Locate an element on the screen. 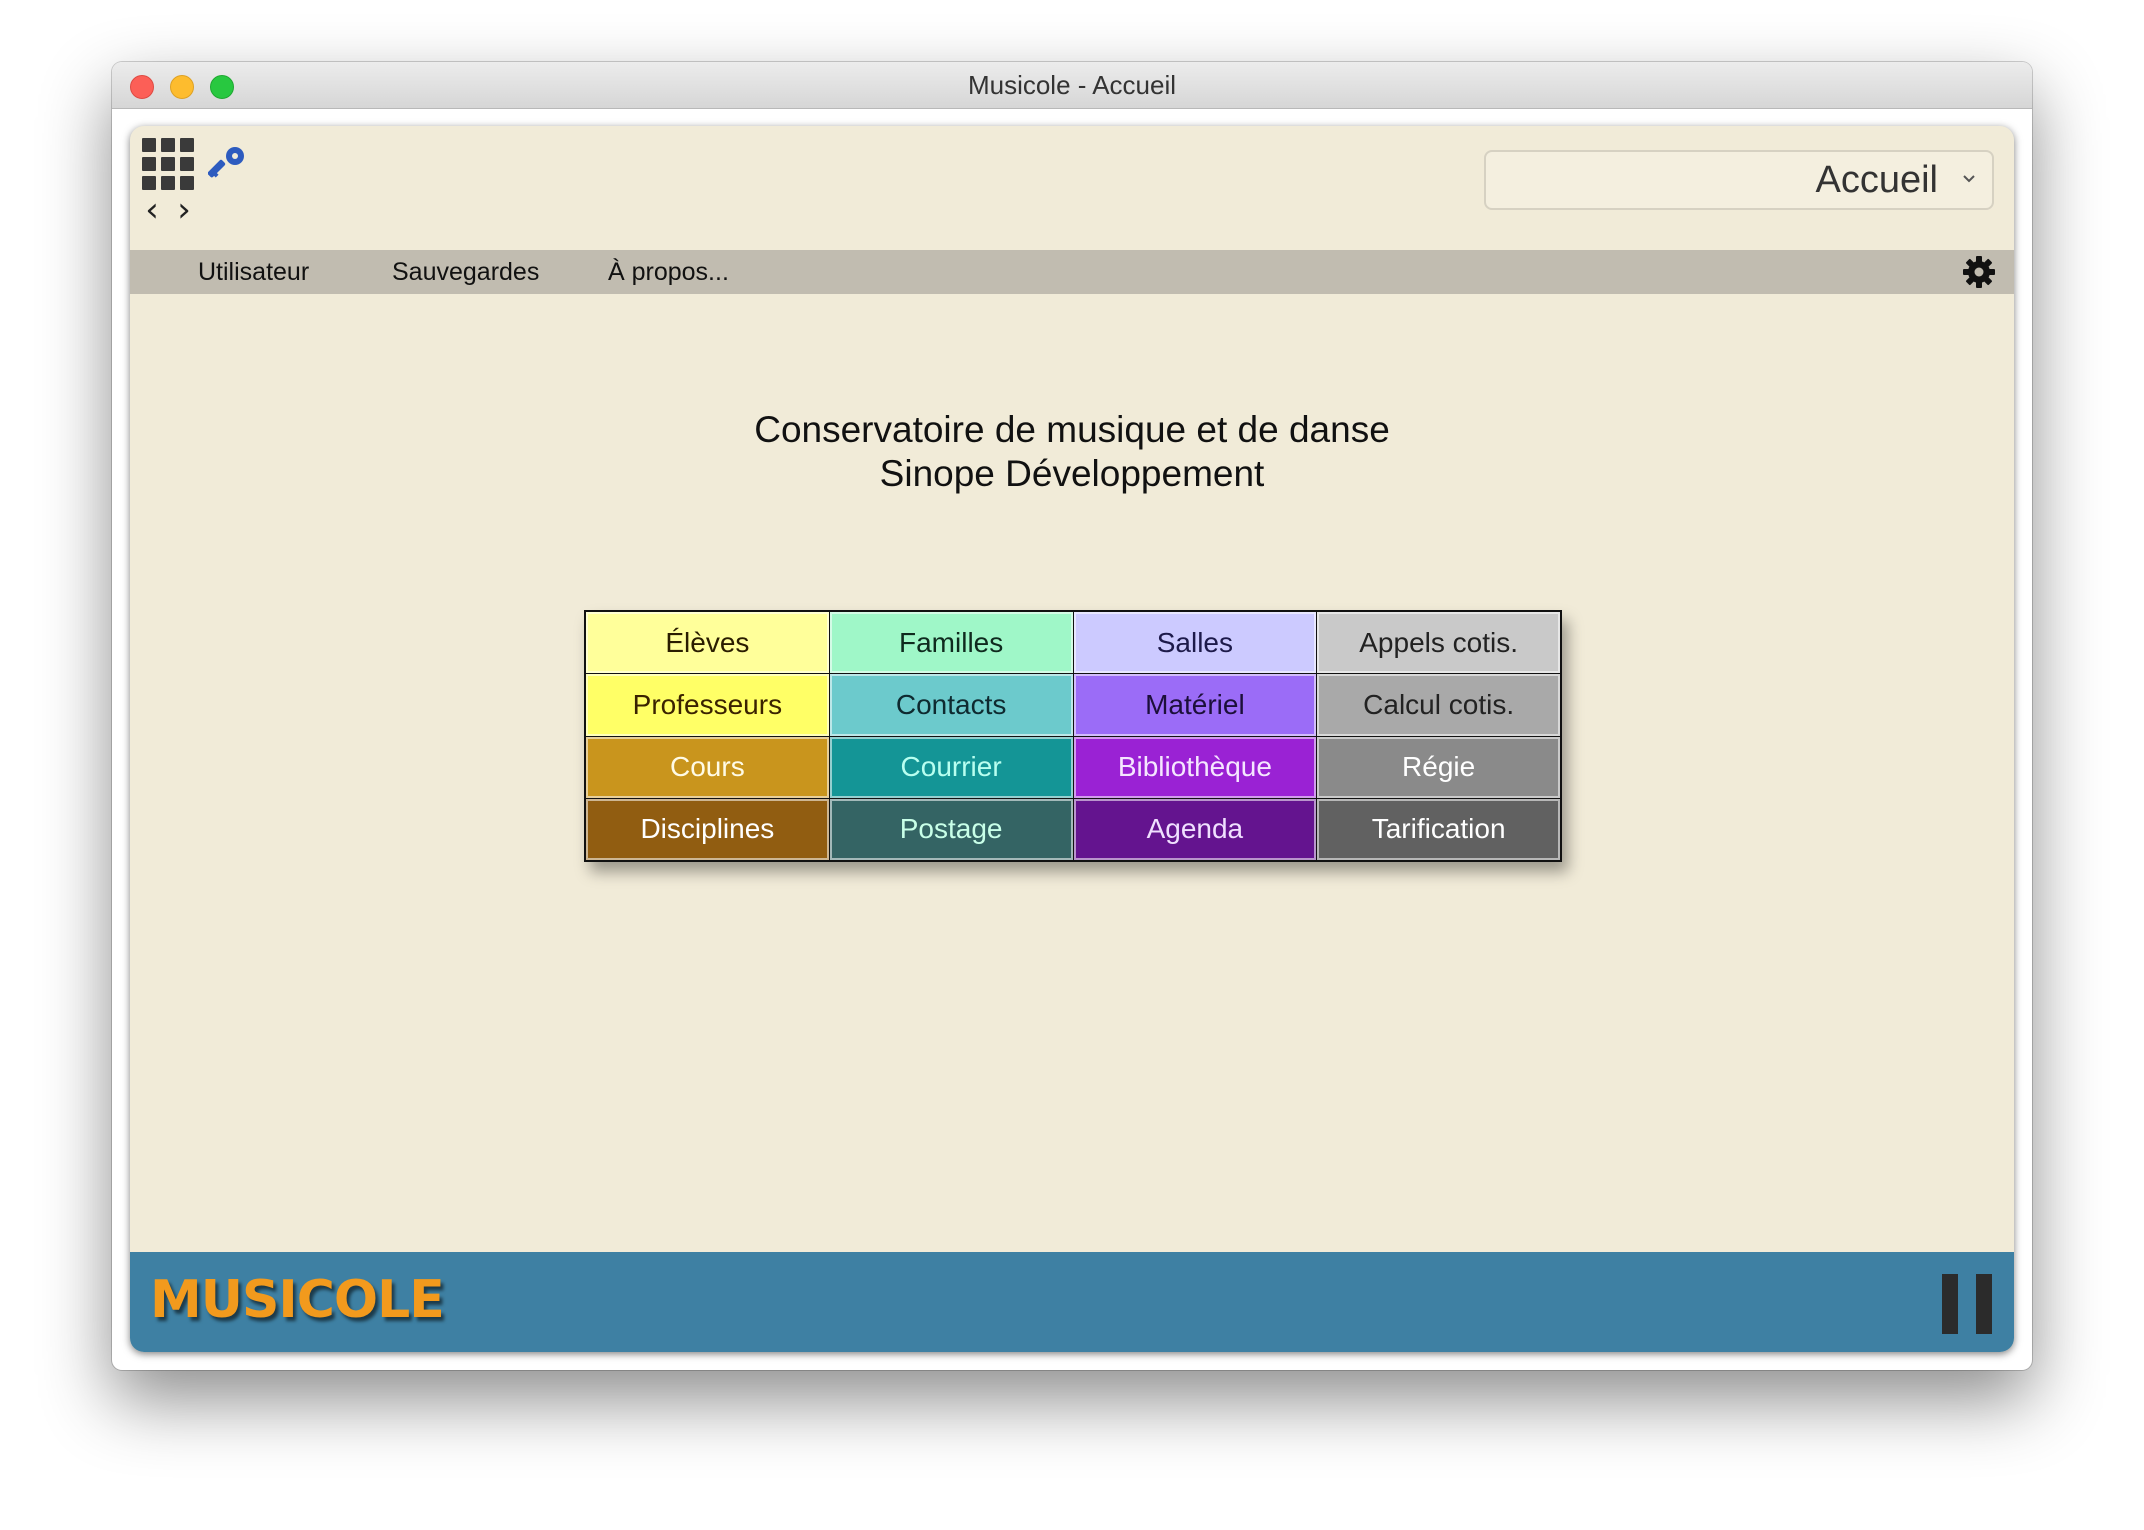 The height and width of the screenshot is (1530, 2144). tile-tarification: Tarification is located at coordinates (1438, 829).